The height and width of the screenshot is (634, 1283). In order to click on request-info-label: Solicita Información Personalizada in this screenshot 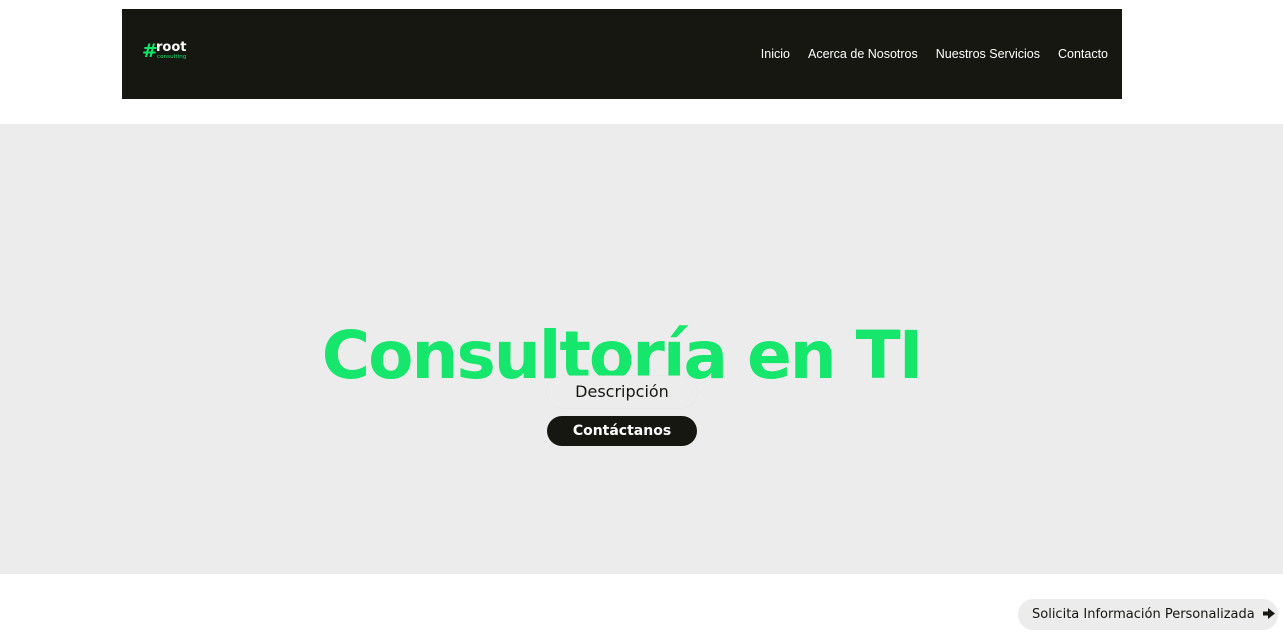, I will do `click(1143, 614)`.